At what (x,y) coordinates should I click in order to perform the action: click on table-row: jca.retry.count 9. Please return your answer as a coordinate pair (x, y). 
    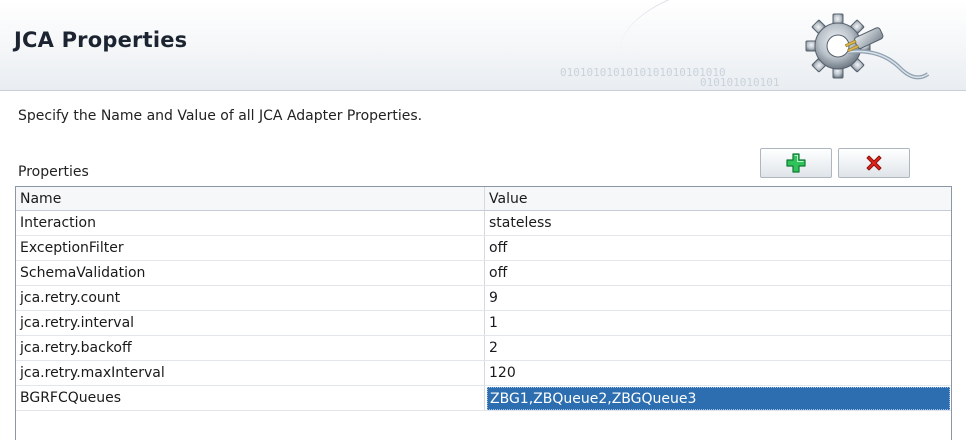
    Looking at the image, I should click on (483, 298).